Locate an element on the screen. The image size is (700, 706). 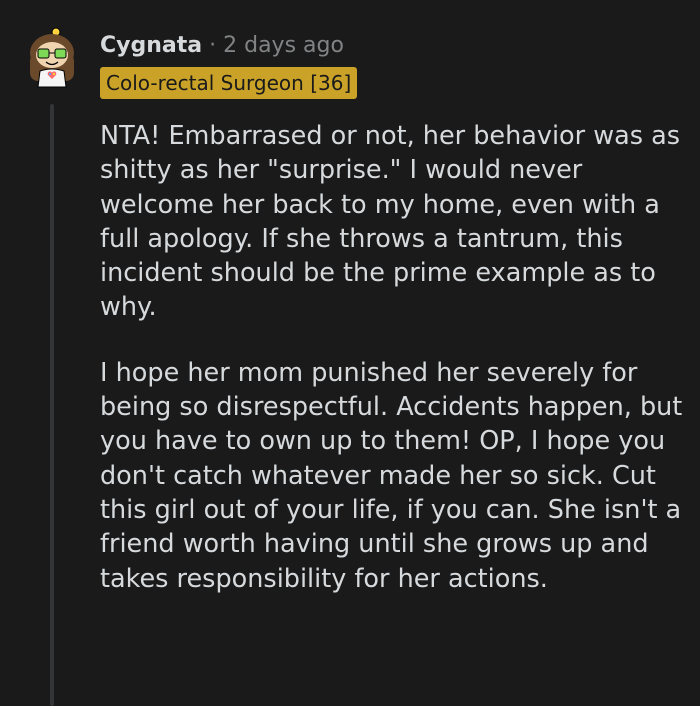
thread-line is located at coordinates (52, 405).